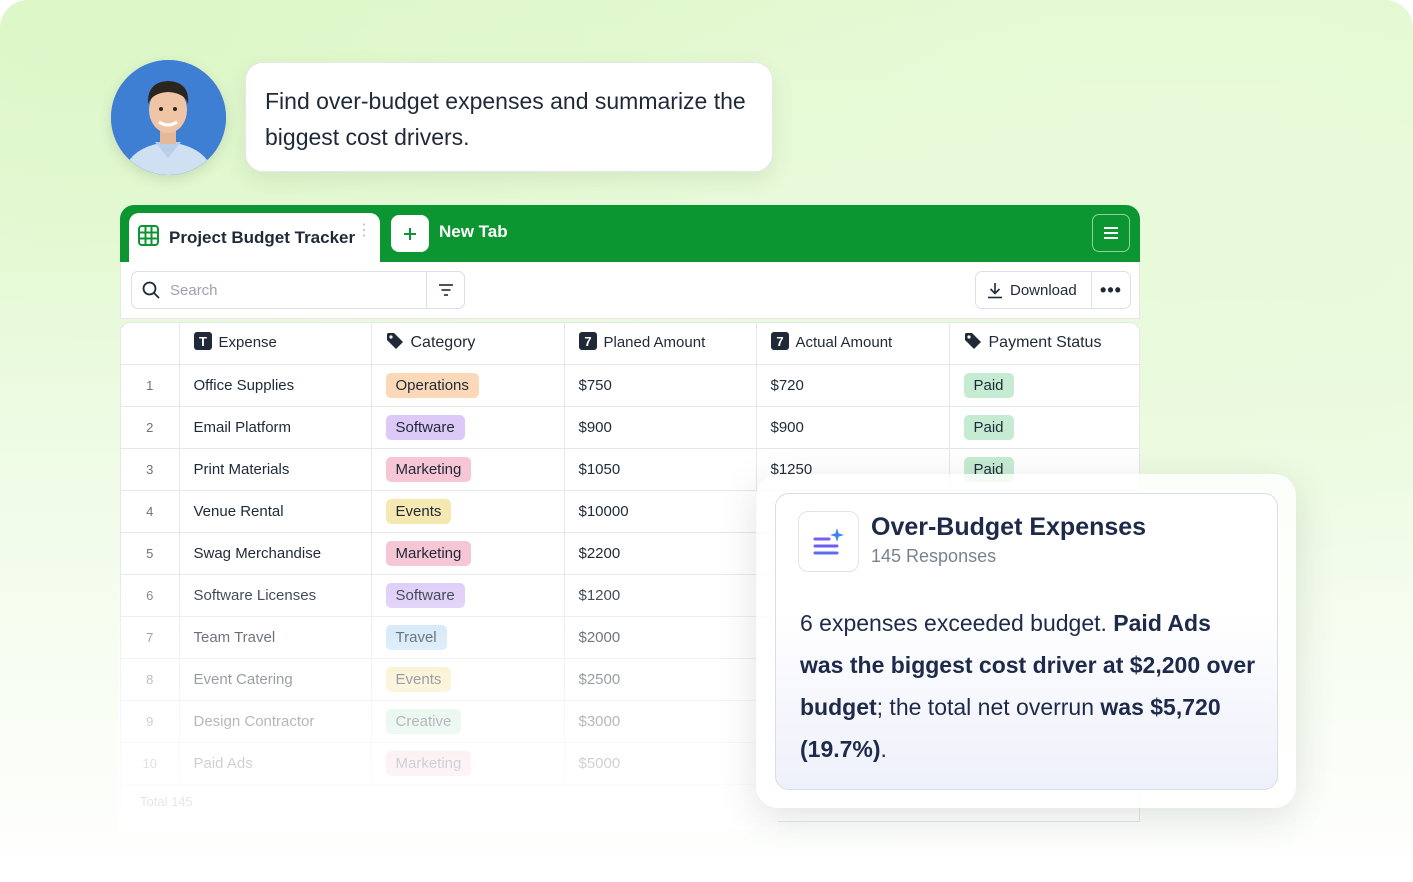 This screenshot has width=1413, height=882. What do you see at coordinates (853, 344) in the screenshot?
I see `column-header-actual-amount: 7 Actual Amount` at bounding box center [853, 344].